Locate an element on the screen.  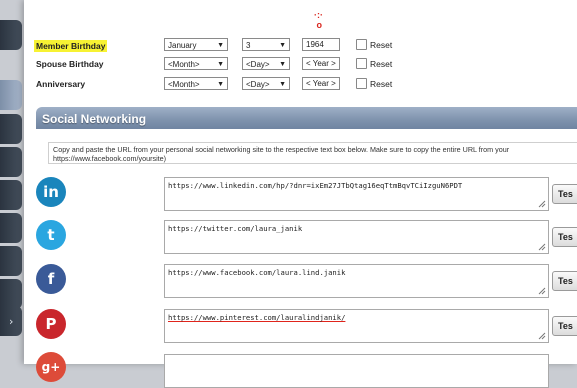
googleplus-url-field is located at coordinates (356, 371).